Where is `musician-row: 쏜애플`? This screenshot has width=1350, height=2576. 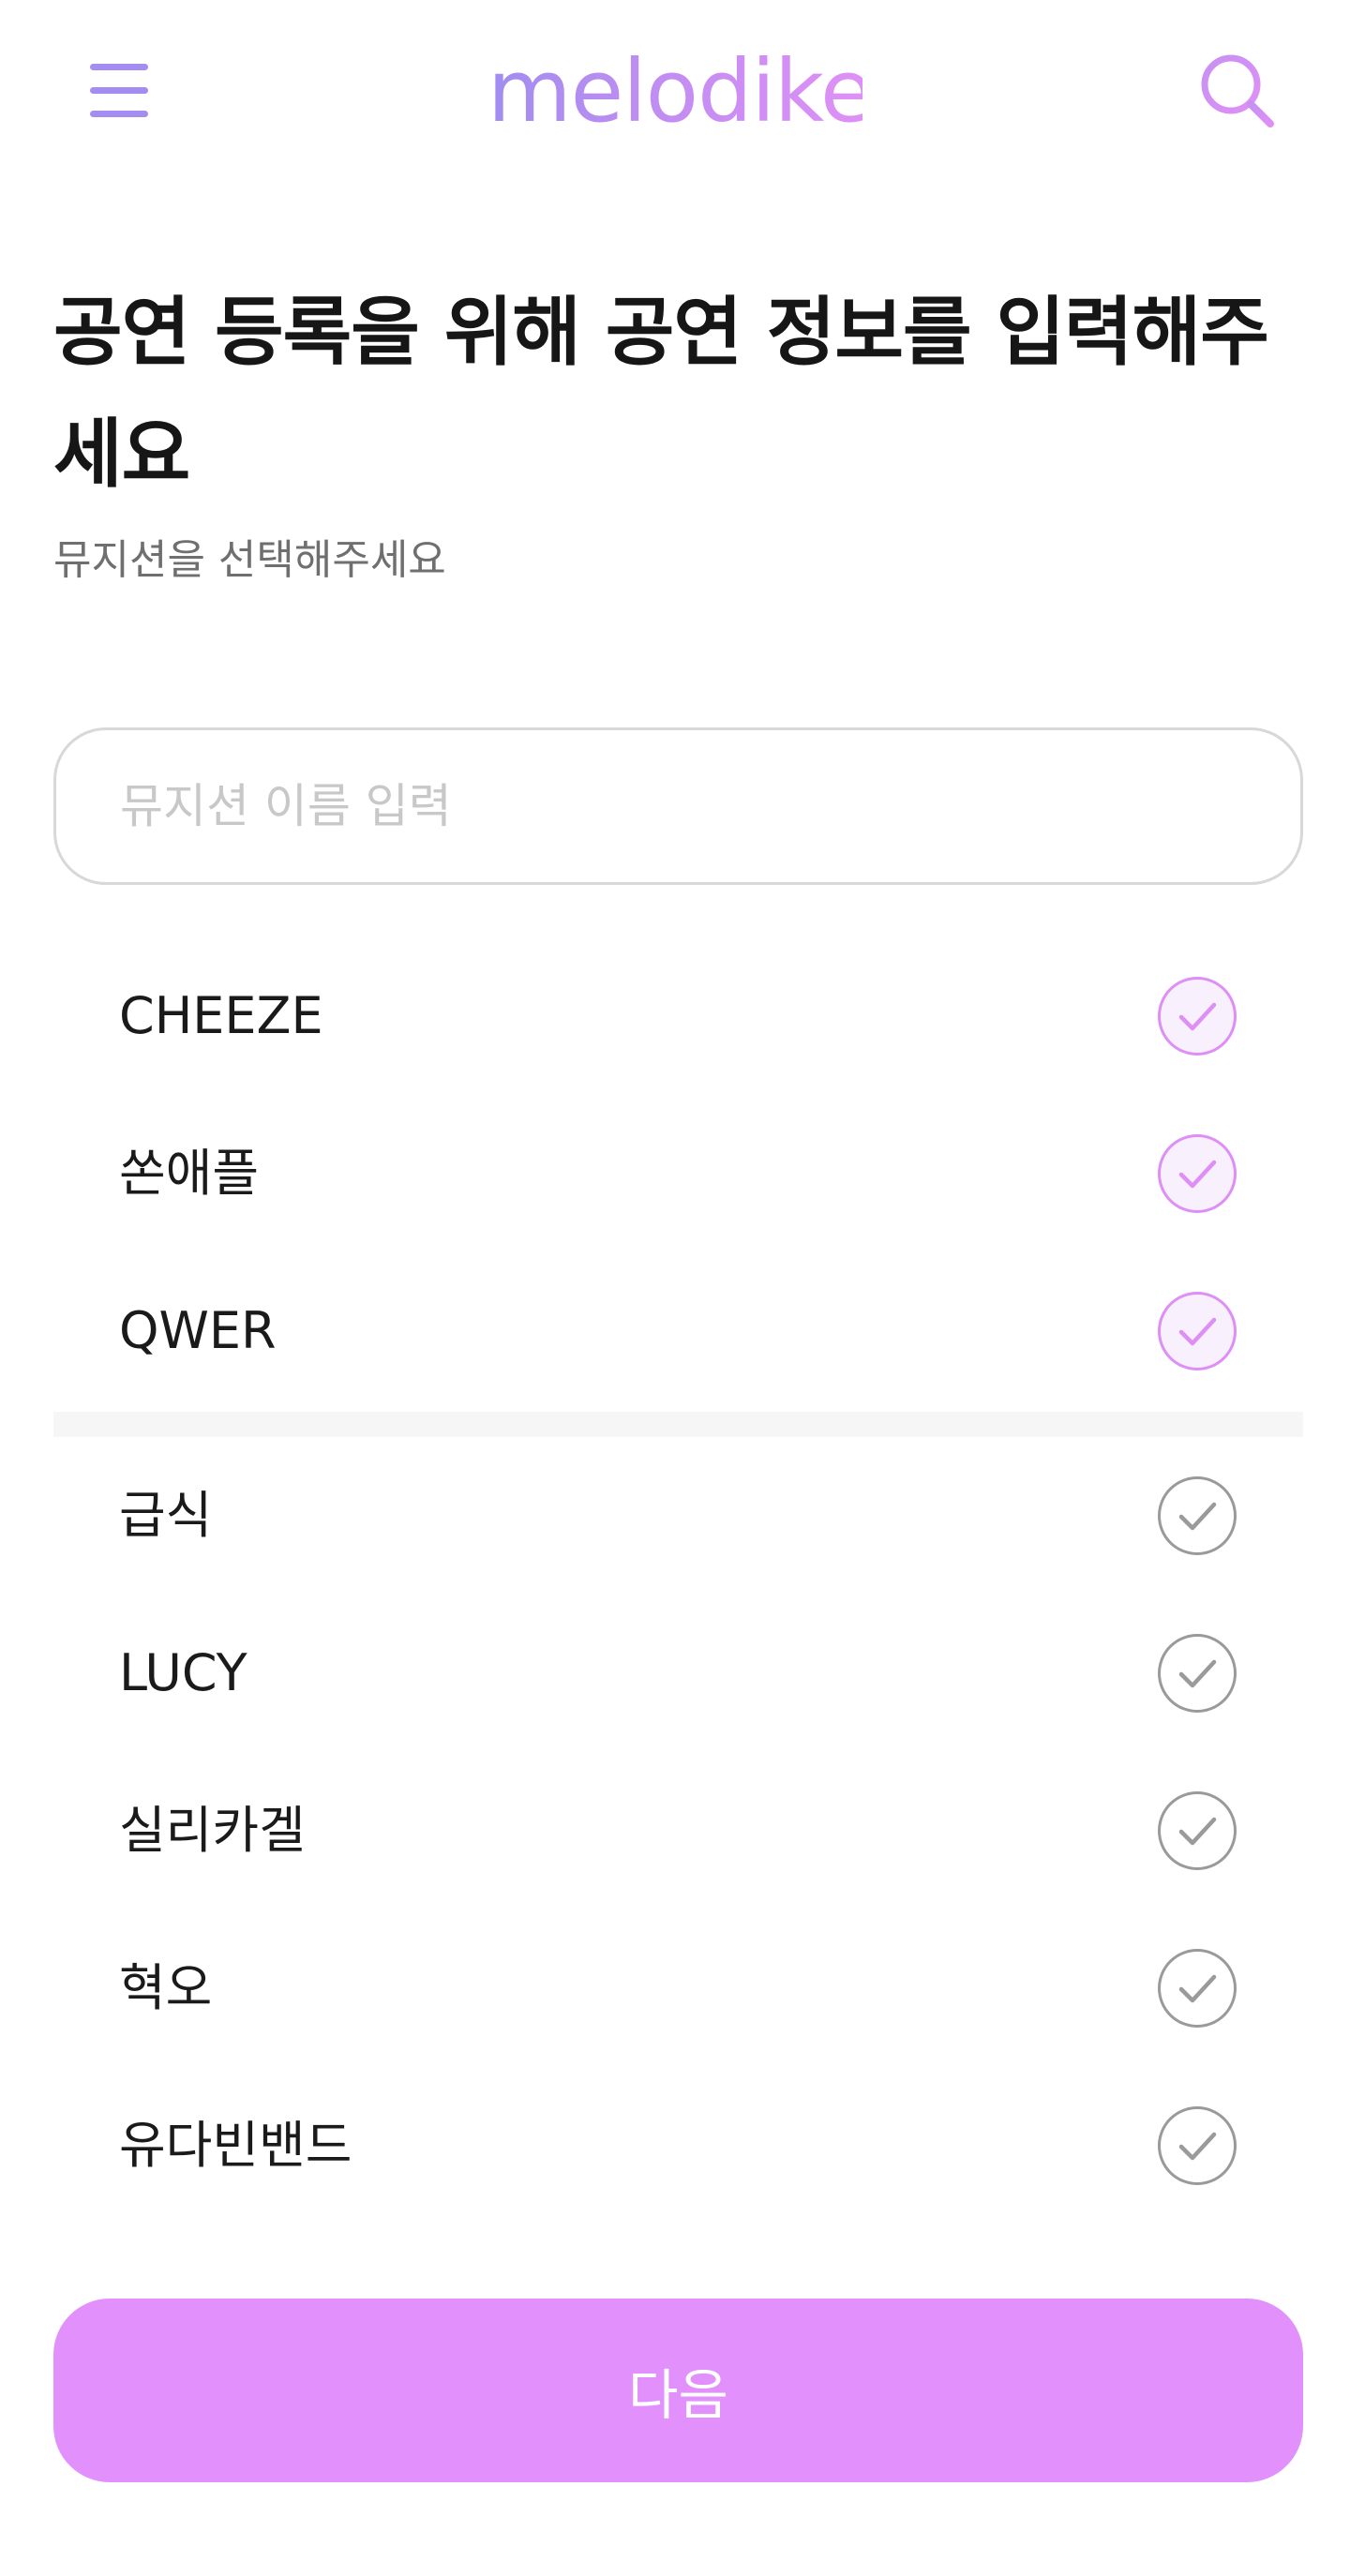
musician-row: 쏜애플 is located at coordinates (678, 1174).